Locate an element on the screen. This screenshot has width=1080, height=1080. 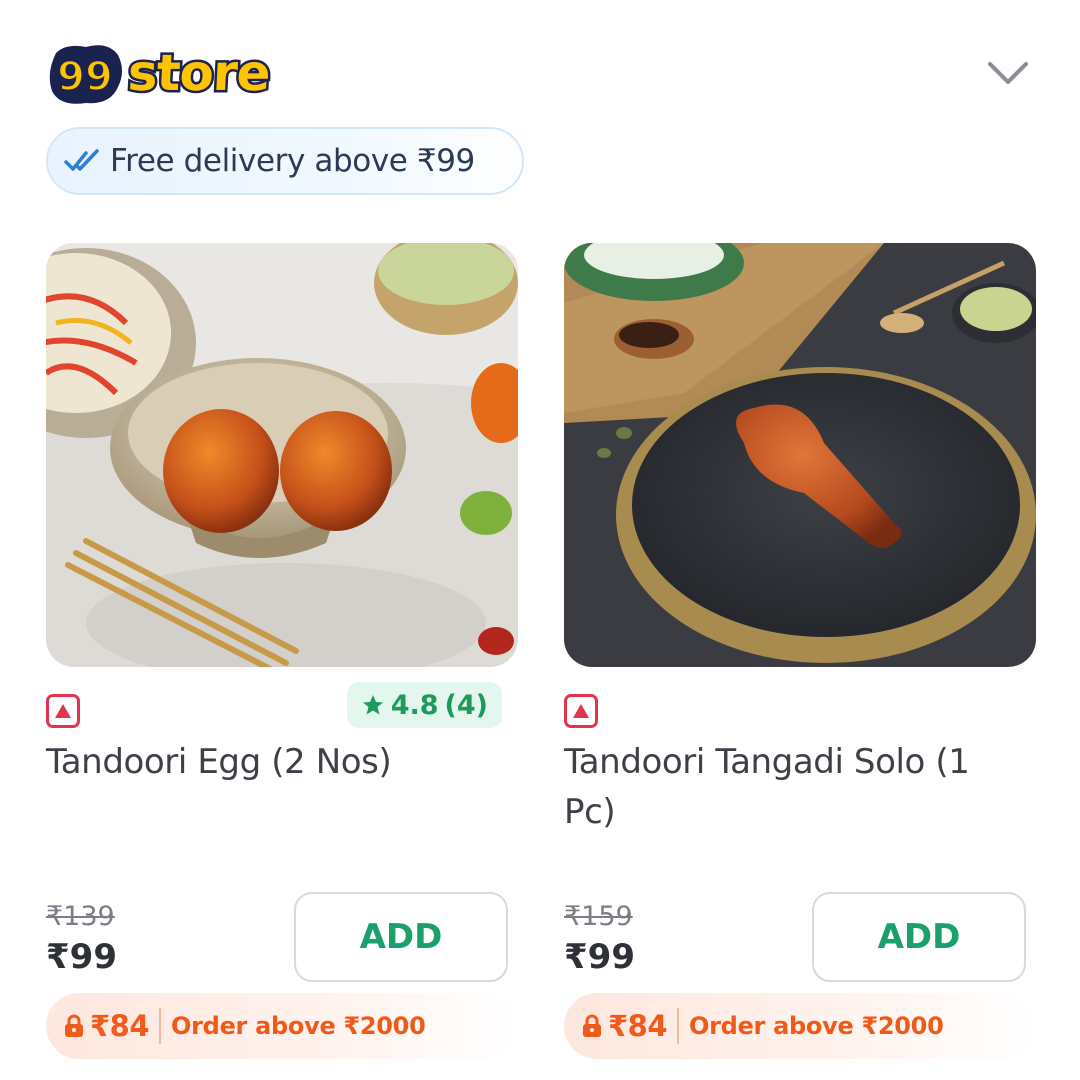
product-name: Tandoori Egg (2 Nos) is located at coordinates (272, 762).